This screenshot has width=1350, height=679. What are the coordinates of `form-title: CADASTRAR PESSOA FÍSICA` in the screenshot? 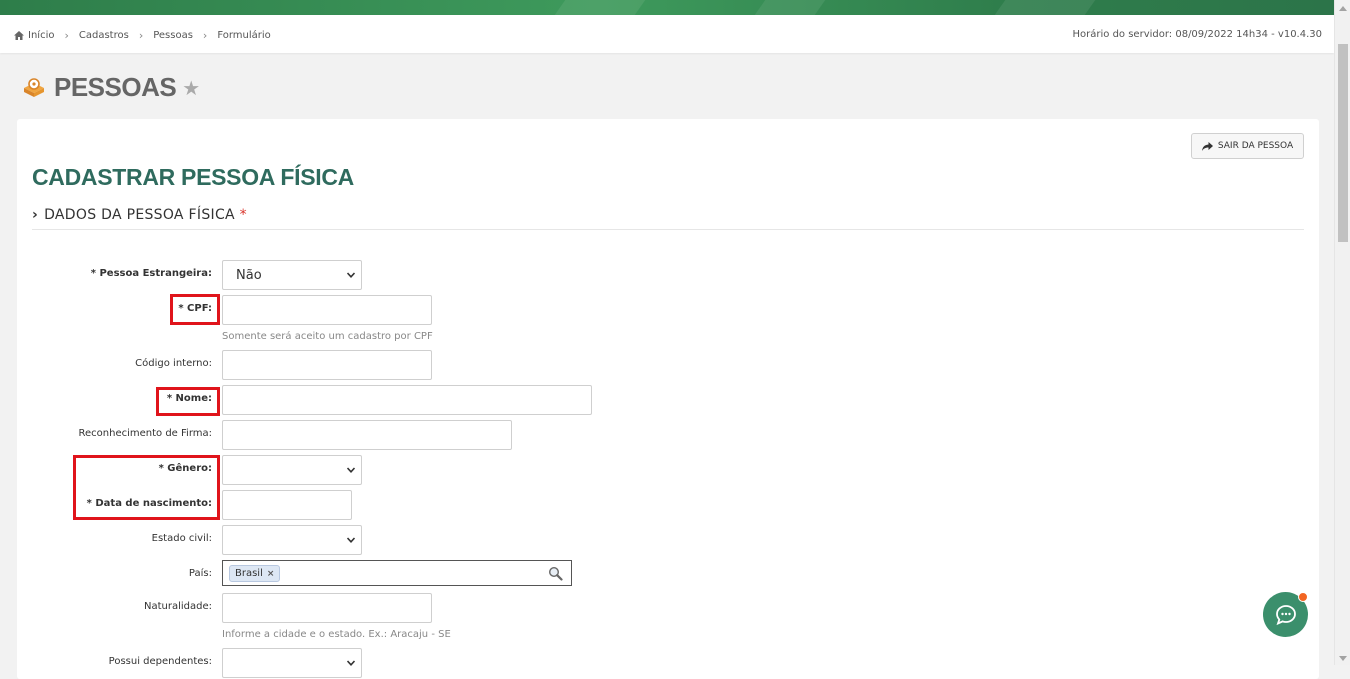 It's located at (193, 177).